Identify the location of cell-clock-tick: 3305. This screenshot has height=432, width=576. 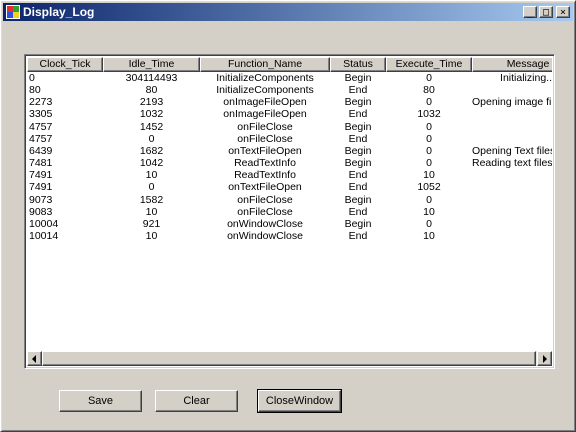
(41, 114).